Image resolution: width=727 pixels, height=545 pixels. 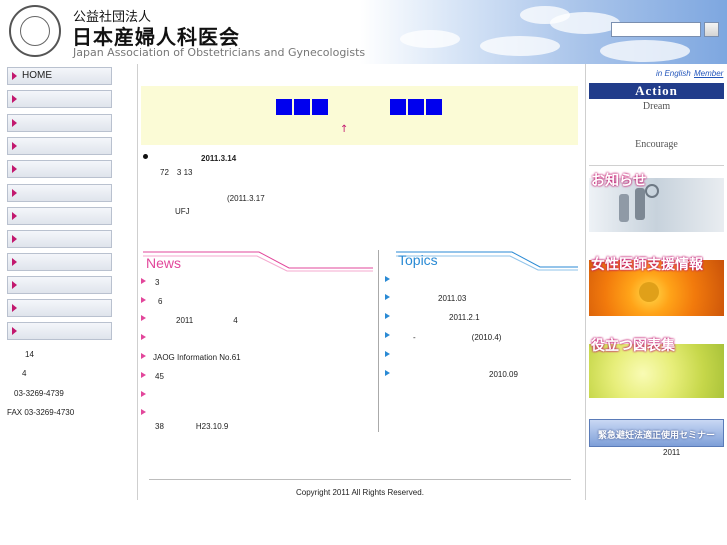 What do you see at coordinates (711, 29) in the screenshot?
I see `search-button` at bounding box center [711, 29].